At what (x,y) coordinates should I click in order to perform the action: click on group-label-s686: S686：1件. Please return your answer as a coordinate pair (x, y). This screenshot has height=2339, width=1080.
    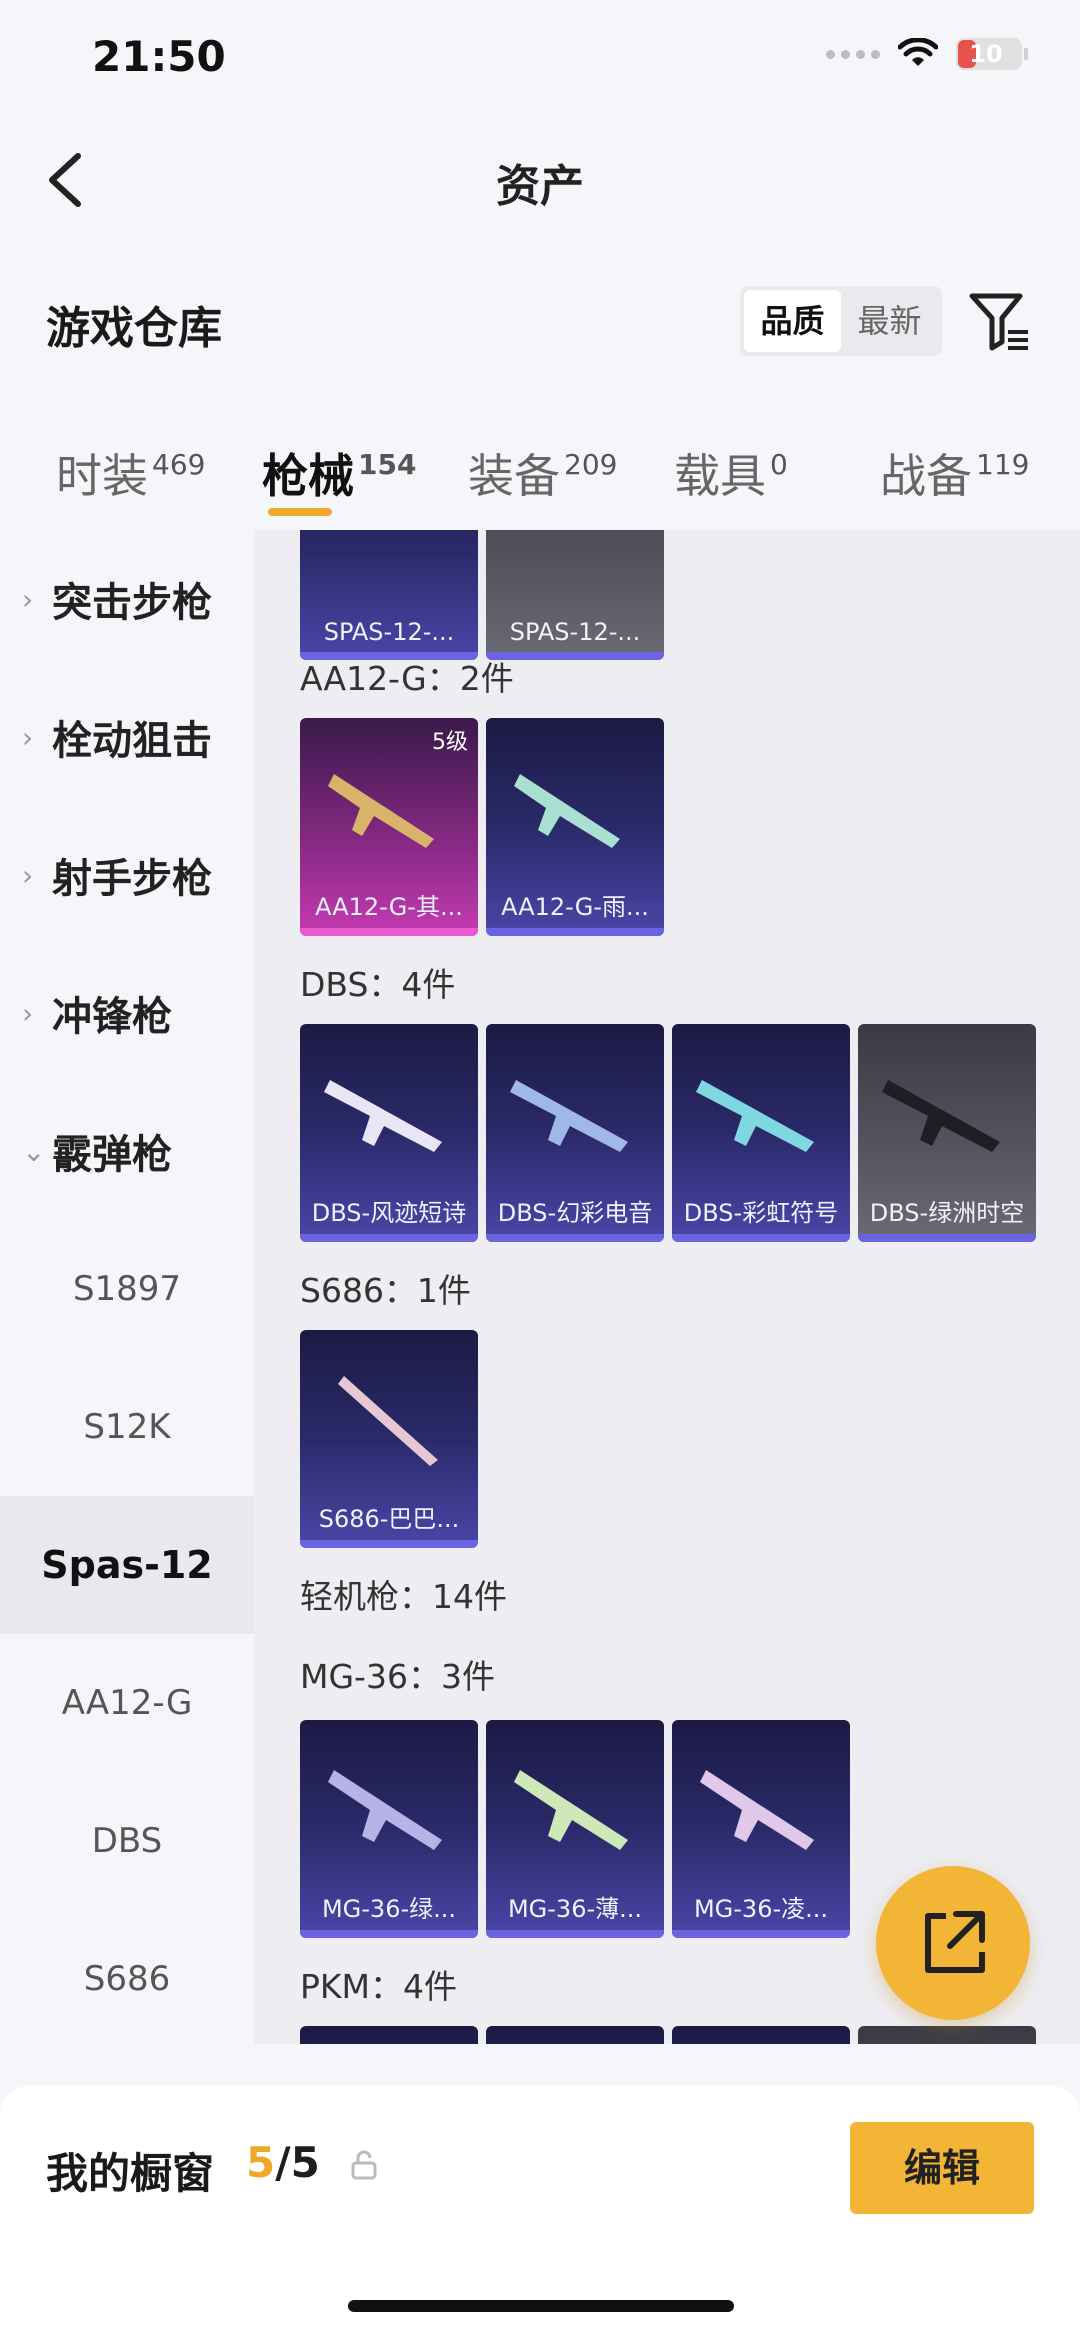
    Looking at the image, I should click on (385, 1290).